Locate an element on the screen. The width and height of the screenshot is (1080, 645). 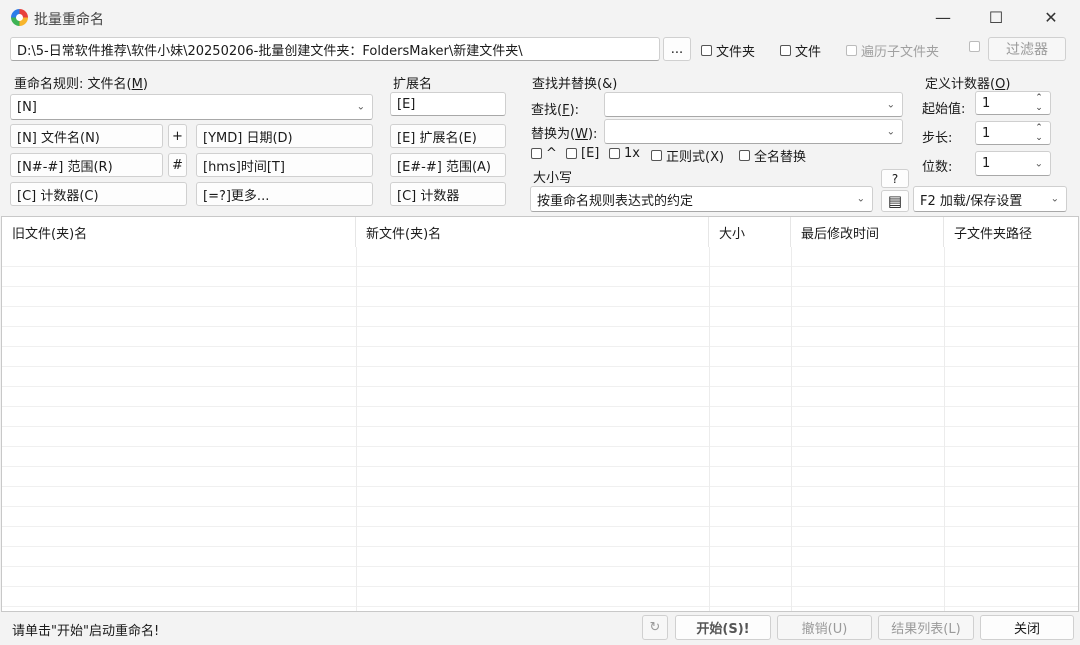
ext-checkbox-label: [E] is located at coordinates (590, 153).